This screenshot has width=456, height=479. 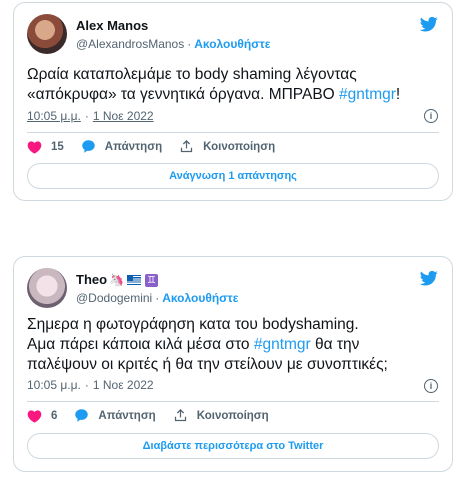 I want to click on action-bar: 15 Απάντηση Κοινοποίηση, so click(x=233, y=146).